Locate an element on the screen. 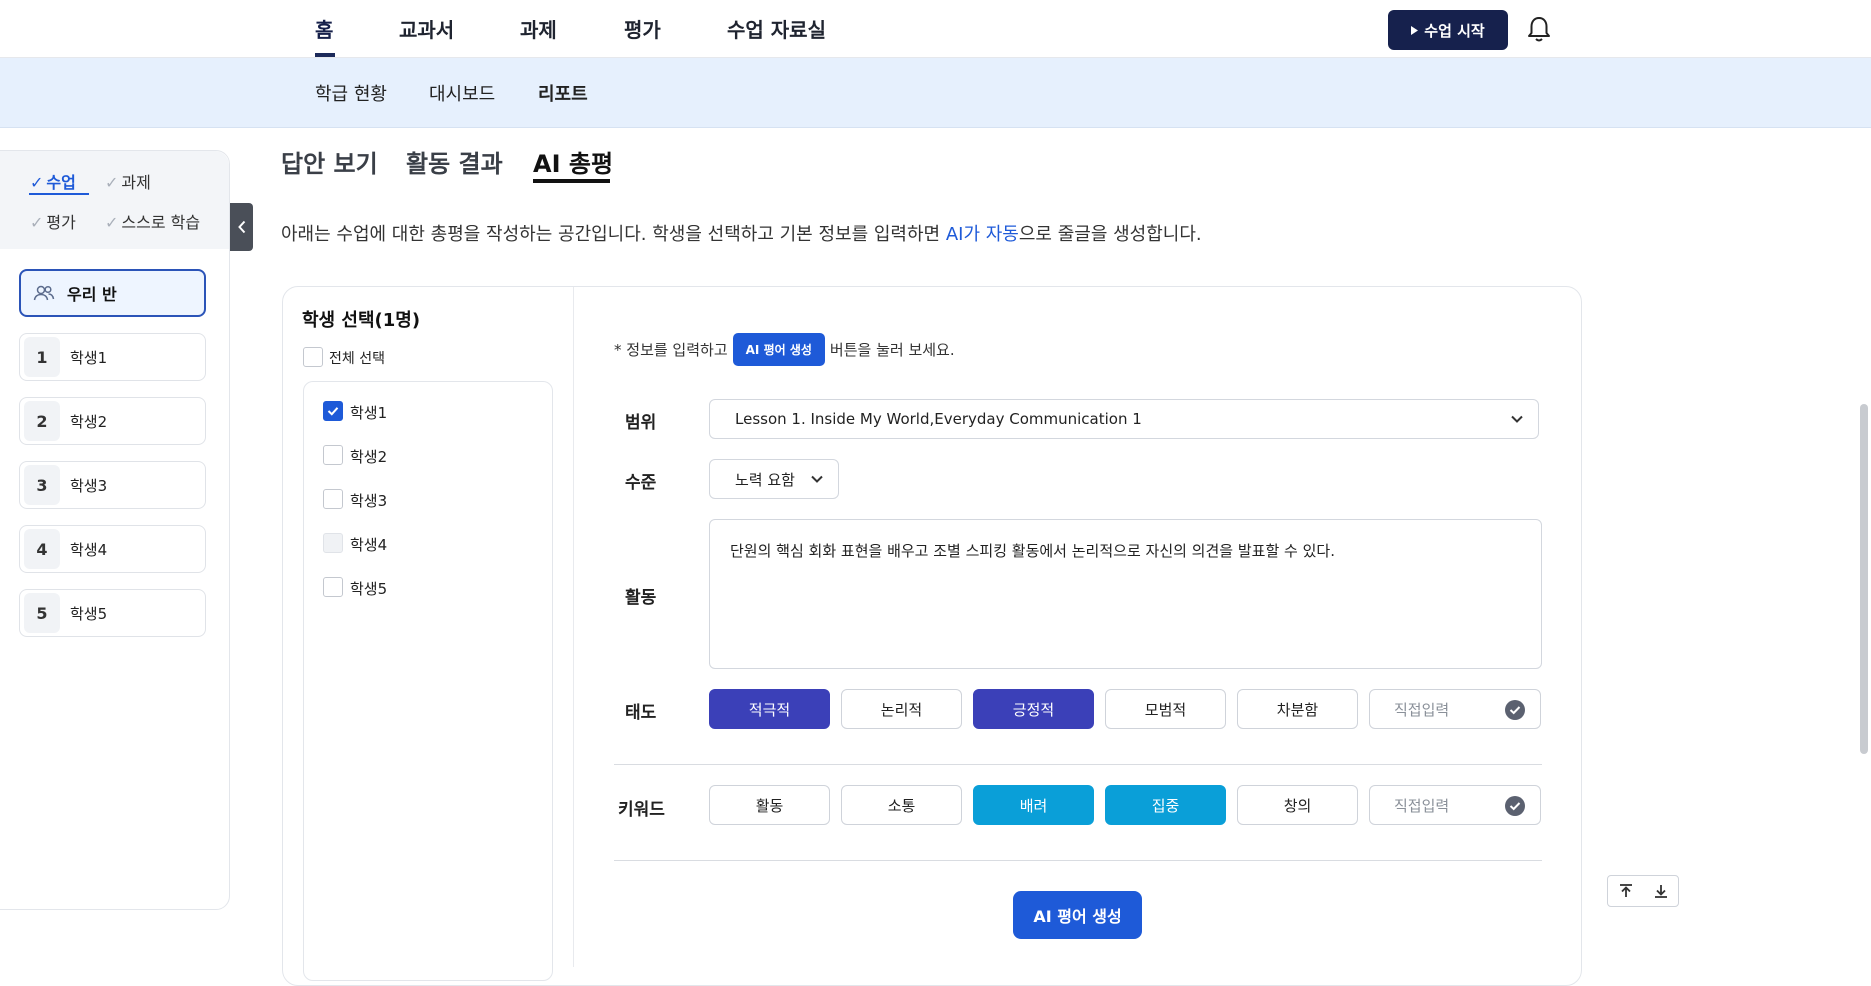 Image resolution: width=1871 pixels, height=986 pixels. scroll-buttons is located at coordinates (1643, 891).